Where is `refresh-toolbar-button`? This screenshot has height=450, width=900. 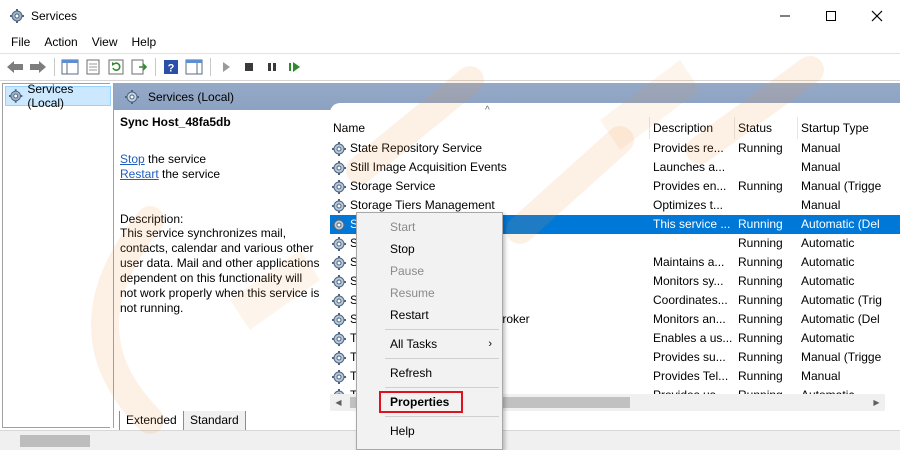
refresh-toolbar-button is located at coordinates (116, 67).